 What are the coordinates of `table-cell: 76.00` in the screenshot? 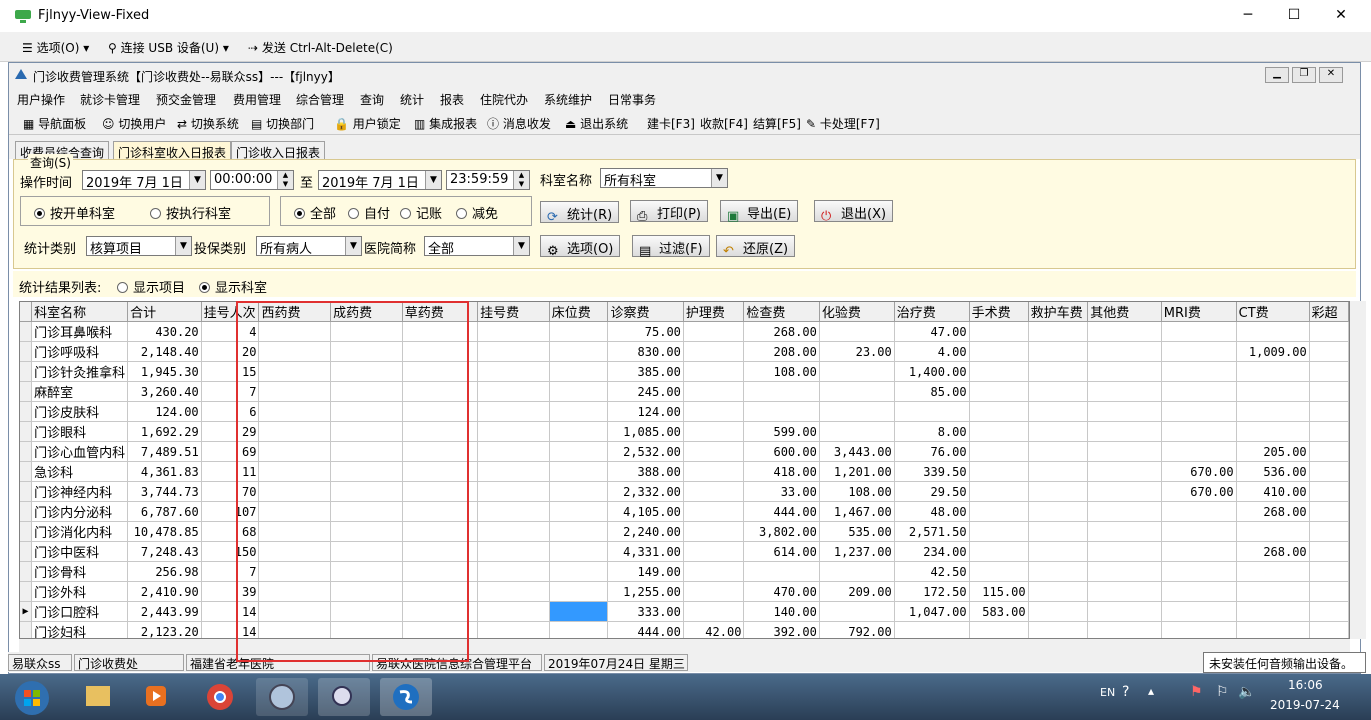 It's located at (932, 451).